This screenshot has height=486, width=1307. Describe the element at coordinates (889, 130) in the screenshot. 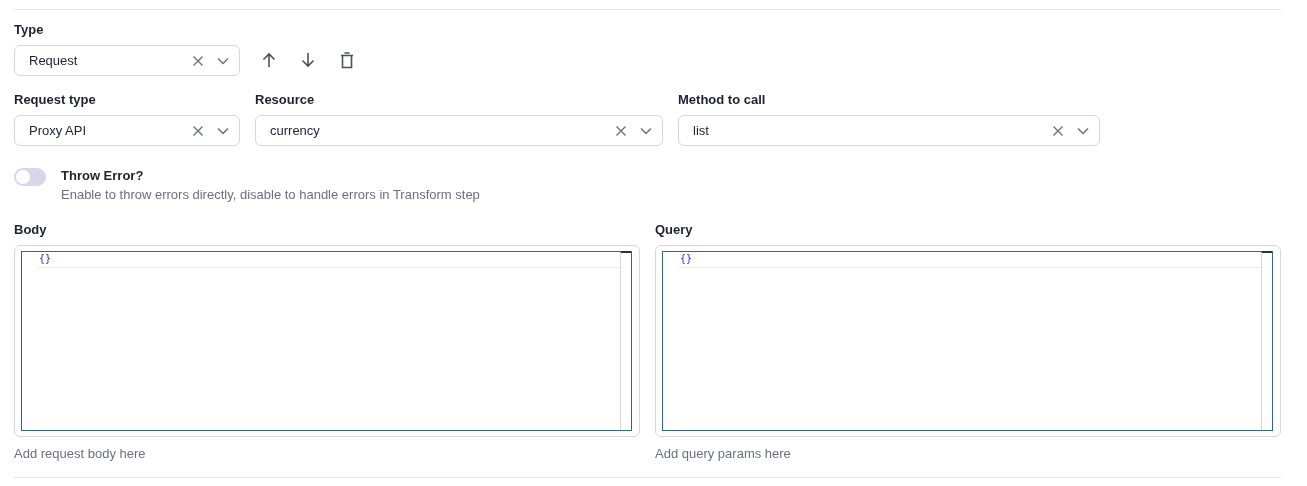

I see `select-field: list` at that location.